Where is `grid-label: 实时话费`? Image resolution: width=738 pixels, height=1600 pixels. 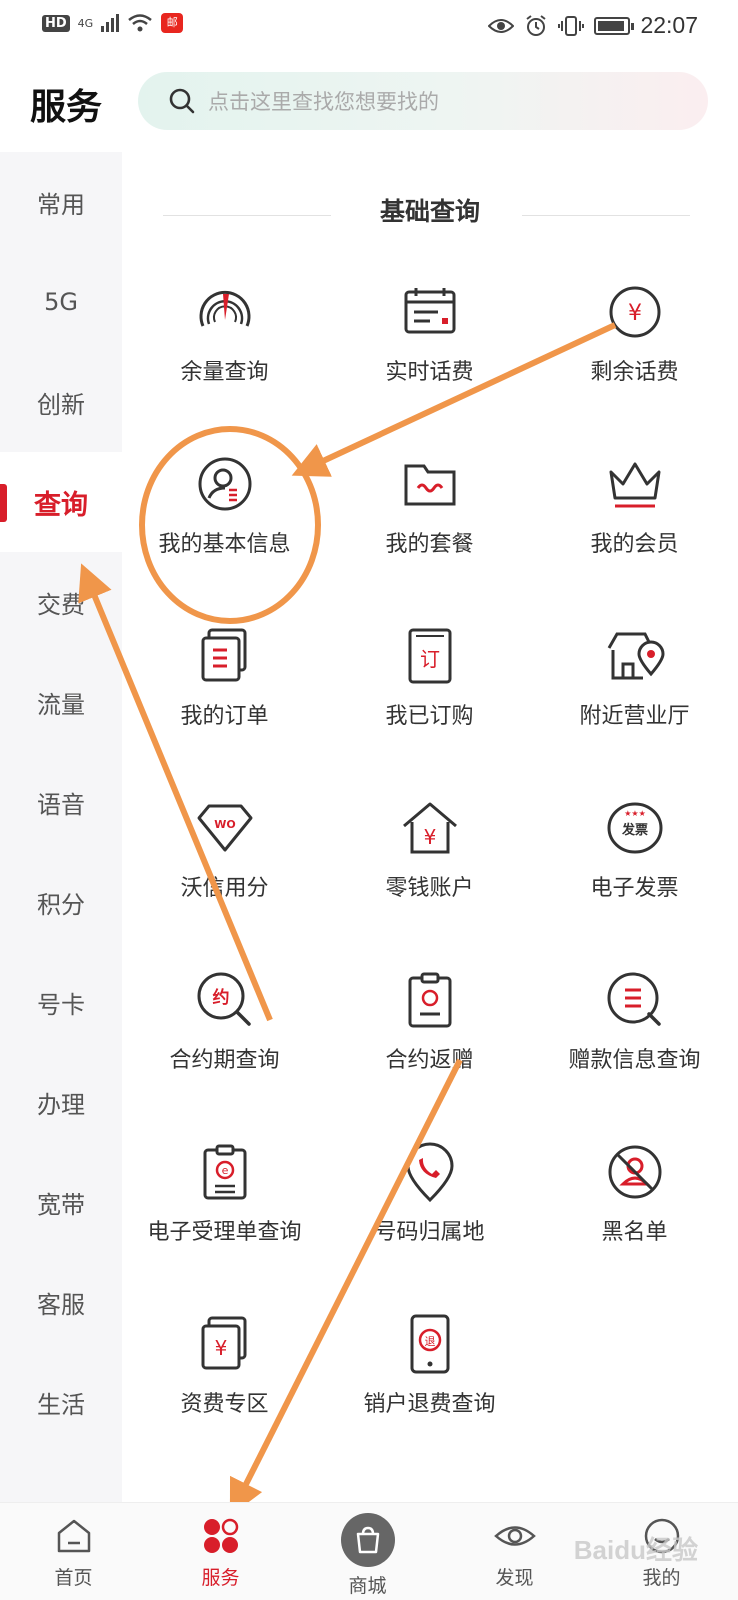
grid-label: 实时话费 is located at coordinates (429, 372).